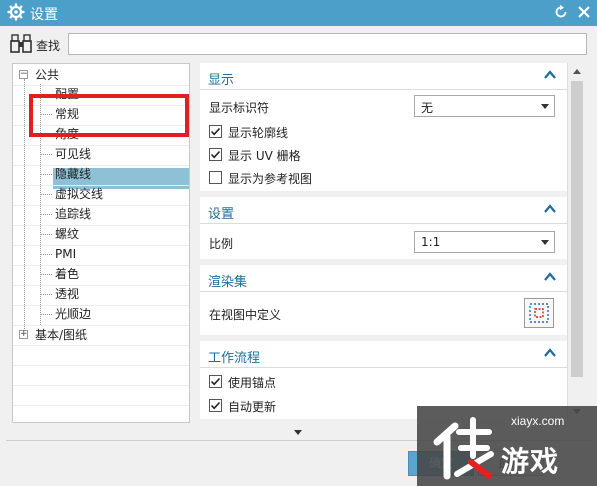  I want to click on tree-item: 虚拟交线, so click(79, 194).